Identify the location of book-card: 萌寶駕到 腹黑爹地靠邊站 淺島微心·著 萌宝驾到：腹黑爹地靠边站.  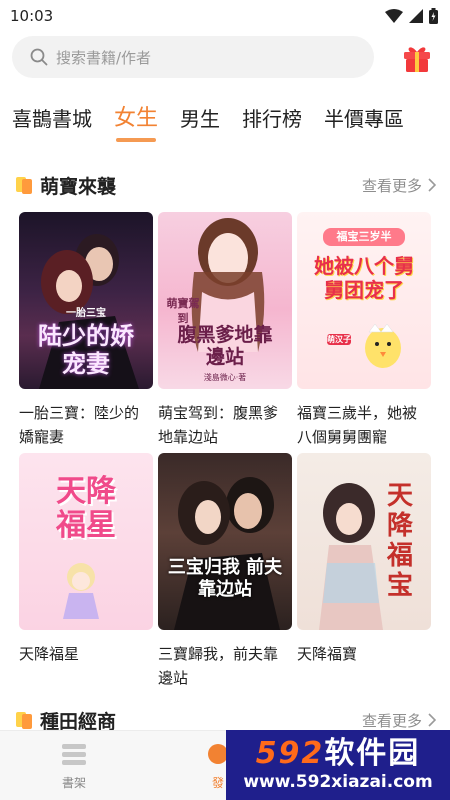
(225, 330).